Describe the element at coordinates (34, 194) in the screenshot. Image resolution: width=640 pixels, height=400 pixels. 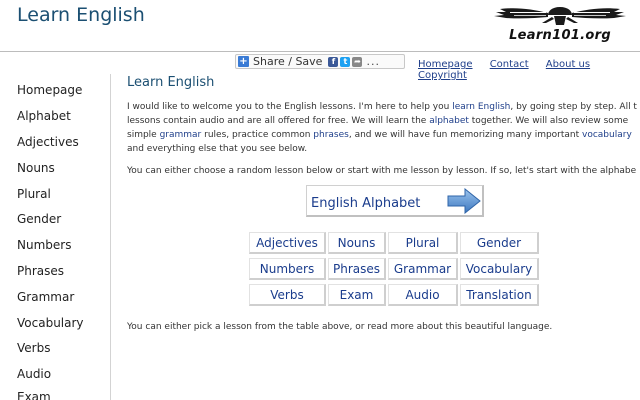
I see `sidebar-item-plural: Plural` at that location.